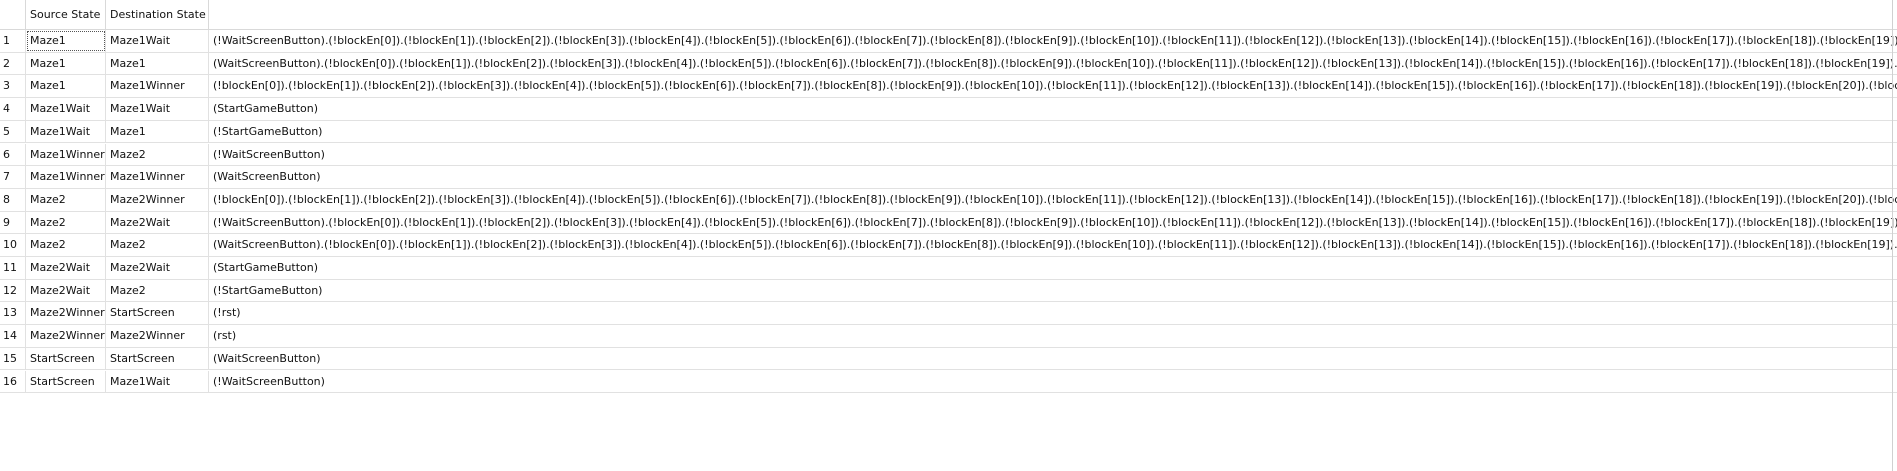 This screenshot has height=471, width=1897. Describe the element at coordinates (13, 86) in the screenshot. I see `row-number-cell: 3` at that location.